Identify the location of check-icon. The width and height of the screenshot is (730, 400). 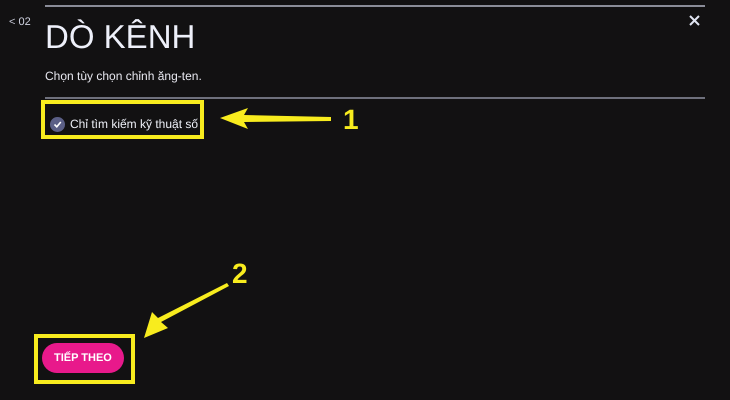
(57, 124).